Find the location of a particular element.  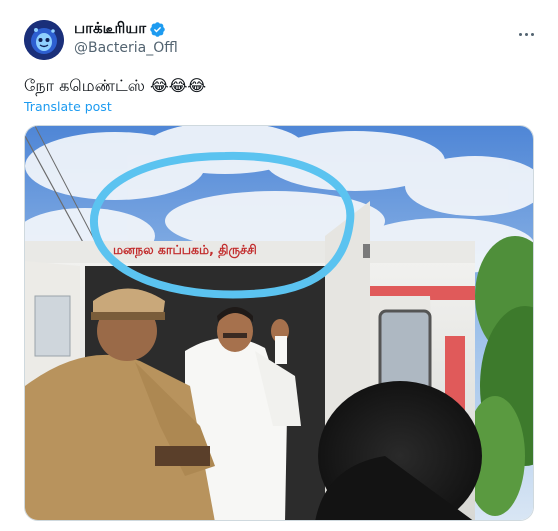

author-handle: @Bacteria_Offl is located at coordinates (126, 48).